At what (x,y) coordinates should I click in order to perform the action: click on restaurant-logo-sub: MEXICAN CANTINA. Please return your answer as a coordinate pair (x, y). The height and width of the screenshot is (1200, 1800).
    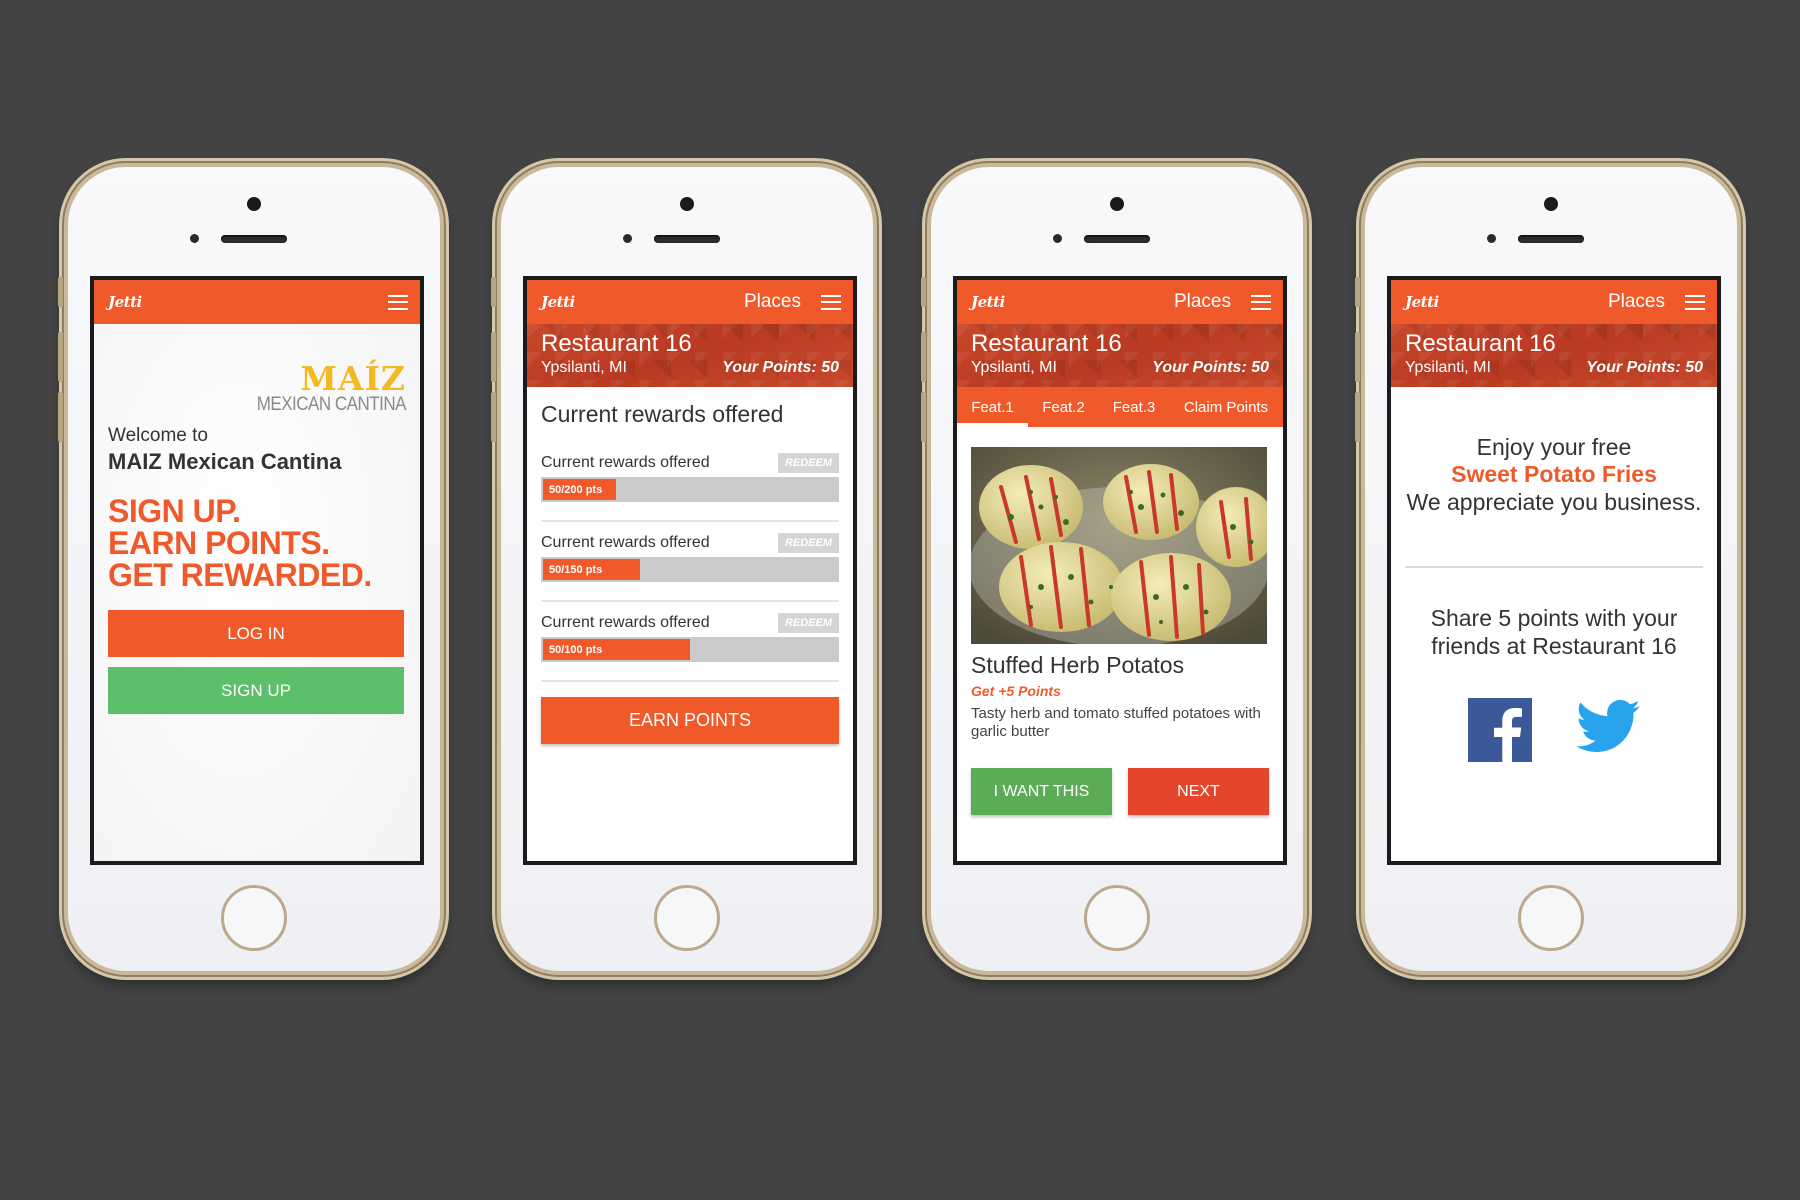
    Looking at the image, I should click on (331, 403).